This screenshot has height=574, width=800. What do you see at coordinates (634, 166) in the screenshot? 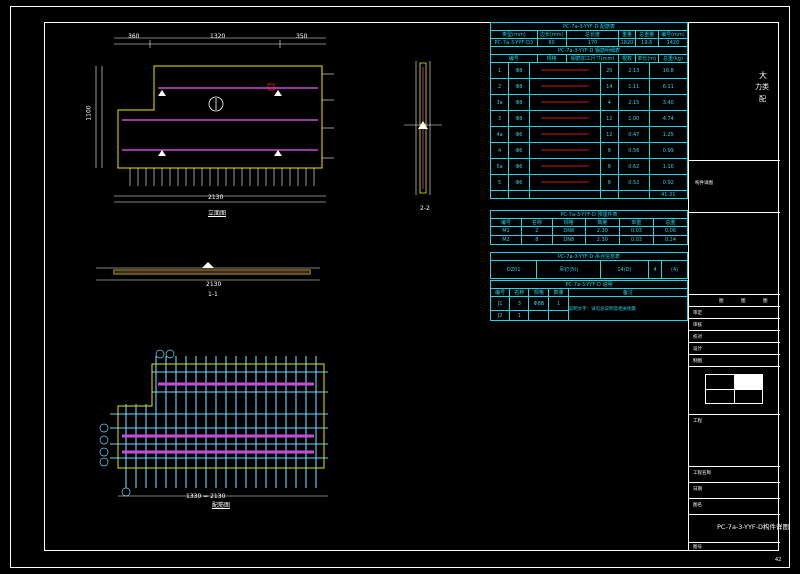
I see `rebar-cell-len: 0.62` at bounding box center [634, 166].